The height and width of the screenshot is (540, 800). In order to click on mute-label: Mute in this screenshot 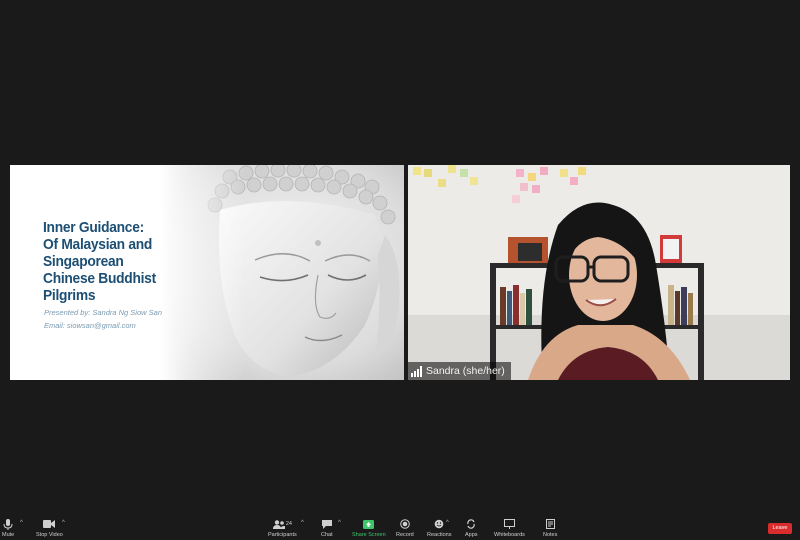, I will do `click(8, 535)`.